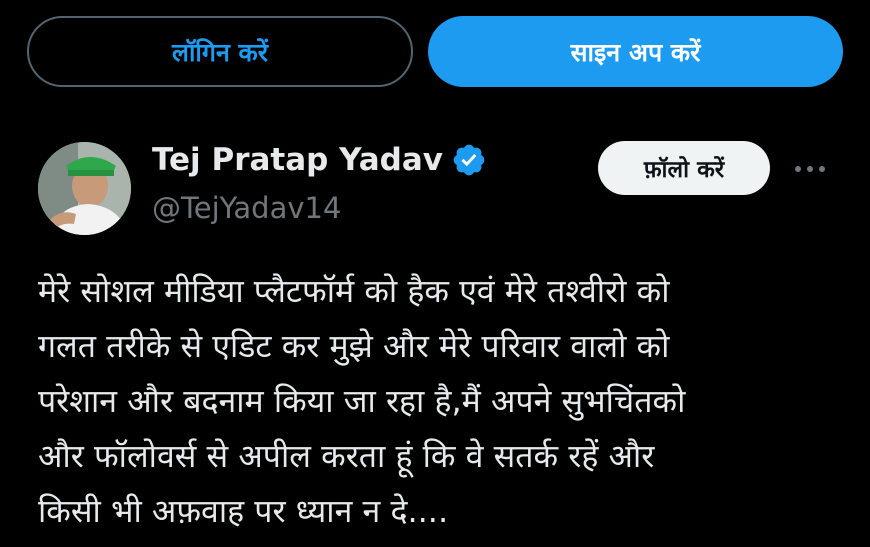 The width and height of the screenshot is (870, 547). What do you see at coordinates (220, 51) in the screenshot?
I see `login-button: लॉगिन करें` at bounding box center [220, 51].